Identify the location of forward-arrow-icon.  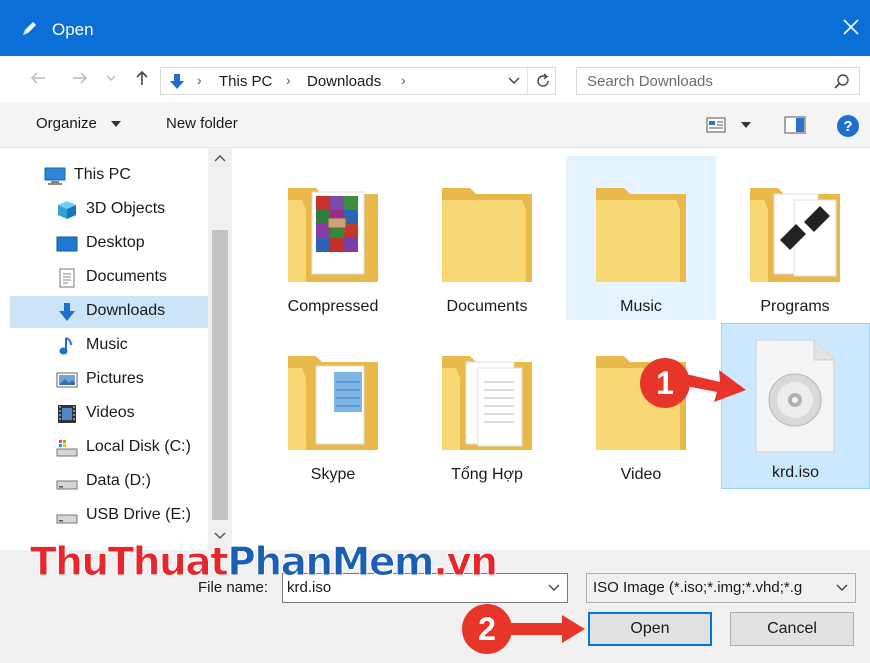
(80, 78).